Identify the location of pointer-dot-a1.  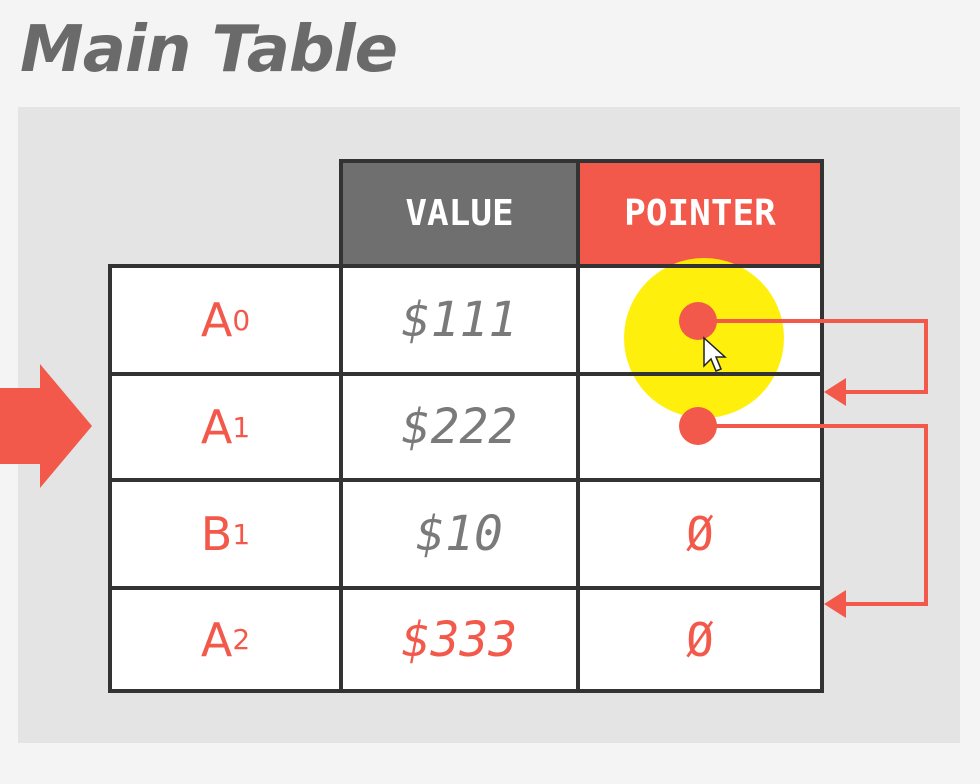
(698, 426).